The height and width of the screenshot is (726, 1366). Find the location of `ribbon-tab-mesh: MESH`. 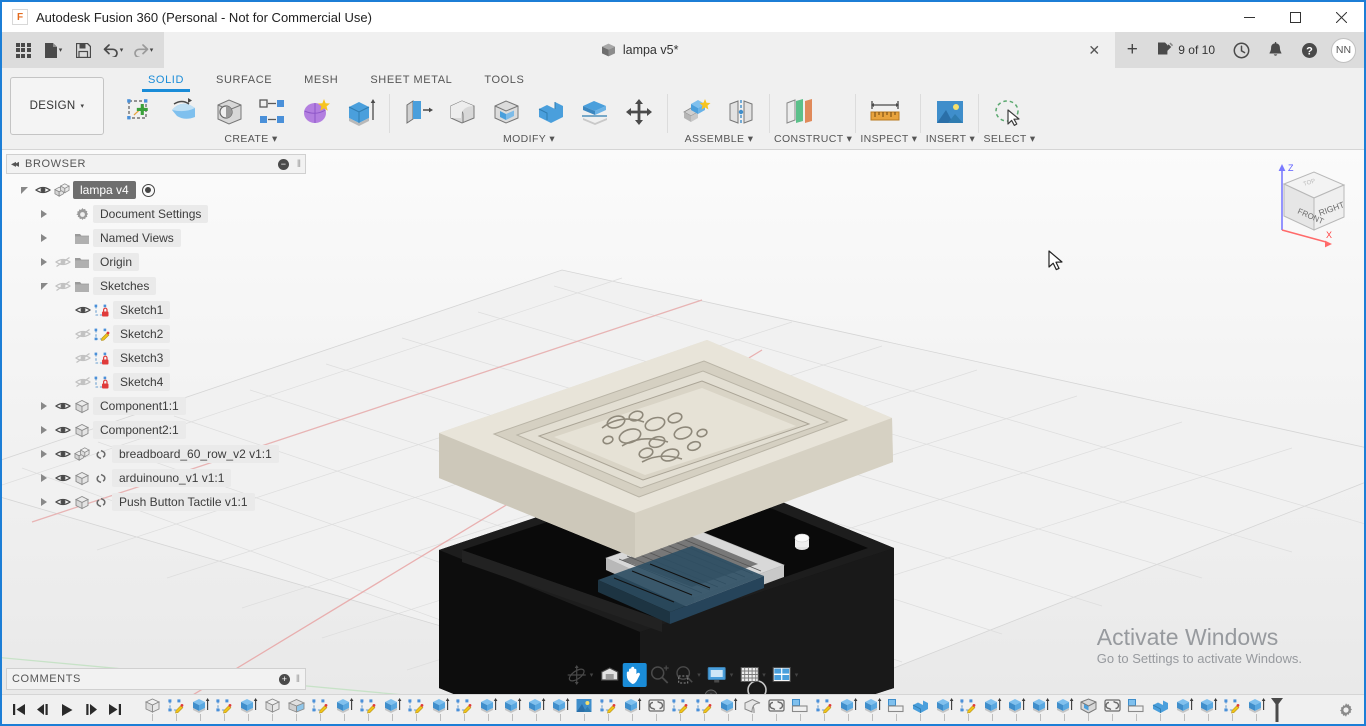

ribbon-tab-mesh: MESH is located at coordinates (321, 80).